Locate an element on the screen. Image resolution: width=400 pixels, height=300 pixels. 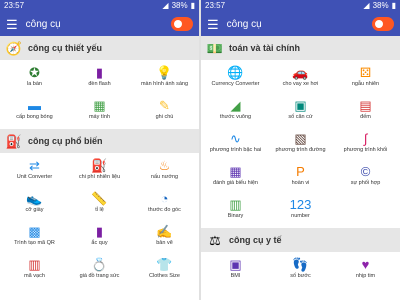
tool-item: ∿ phương trình bậc hai is located at coordinates (235, 145).